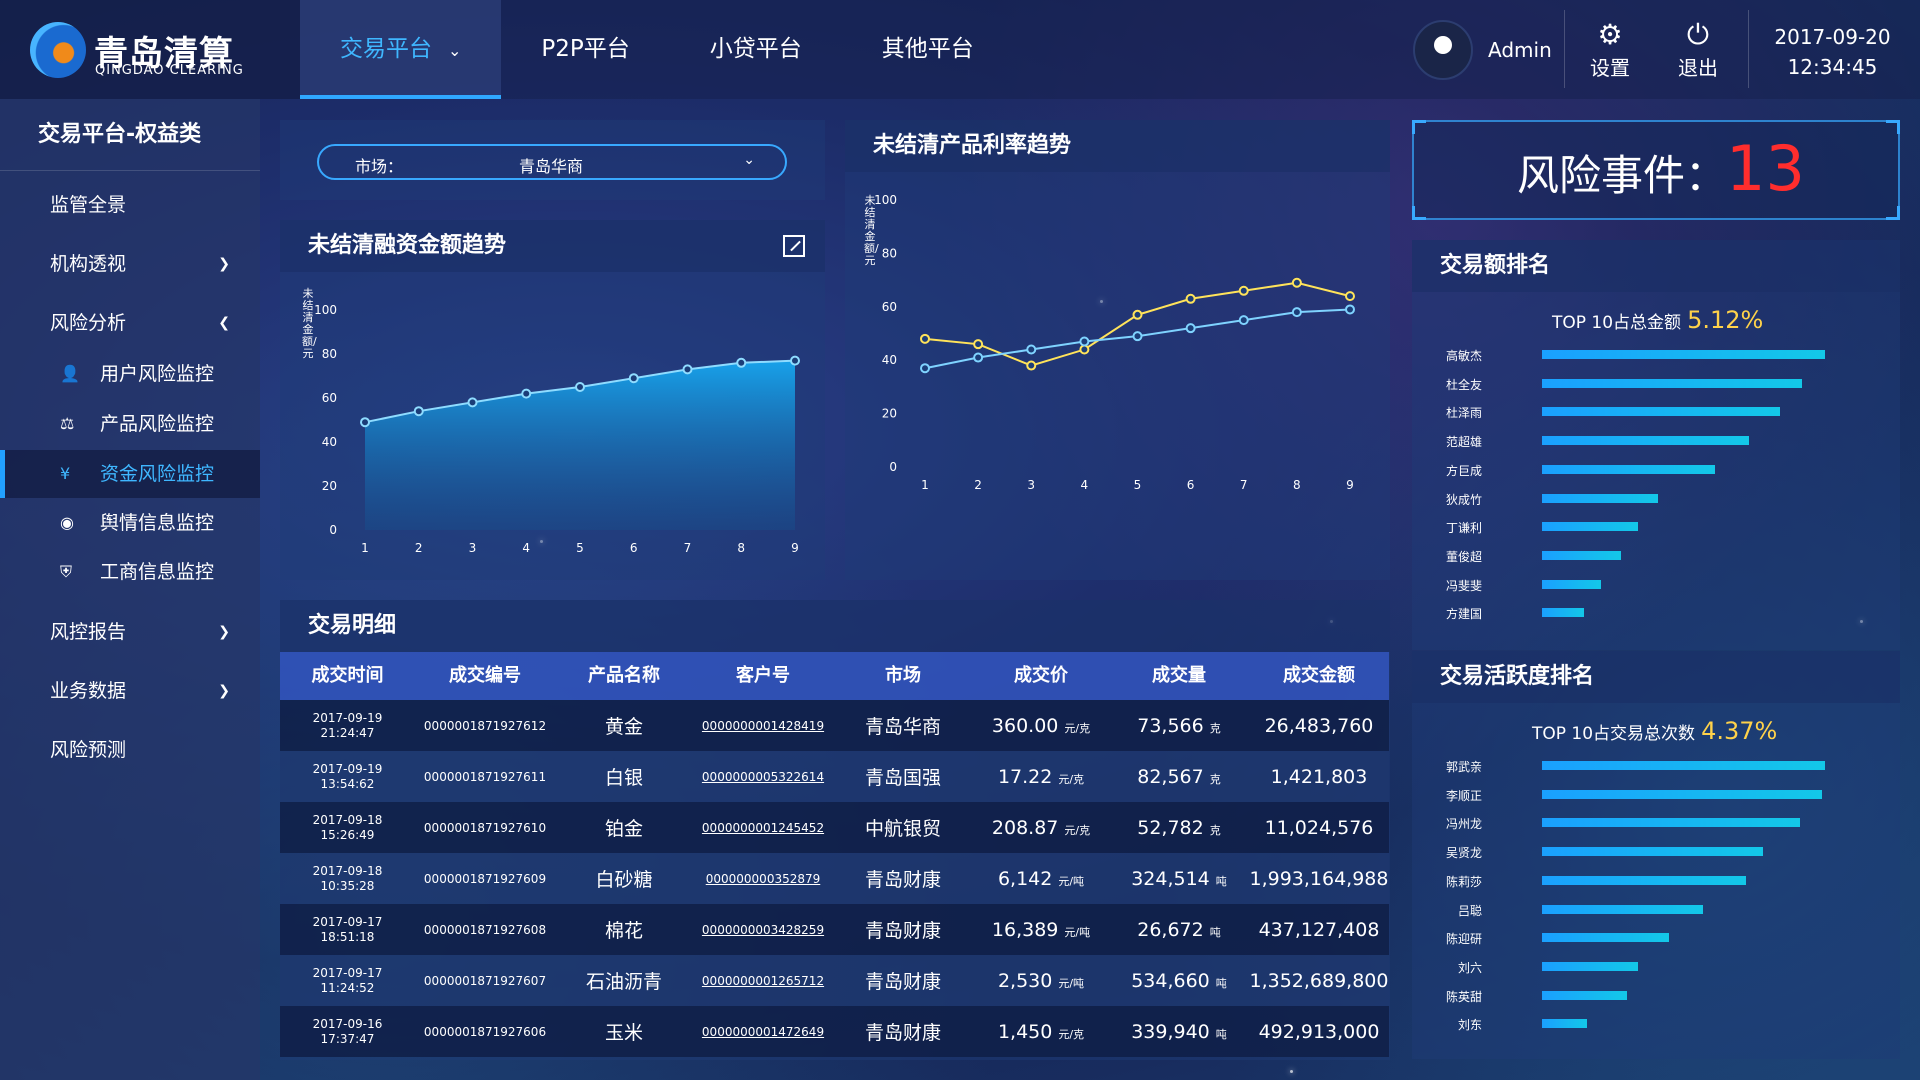  Describe the element at coordinates (130, 424) in the screenshot. I see `sidebar-item-product-risk: ⚖ 产品风险监控` at that location.